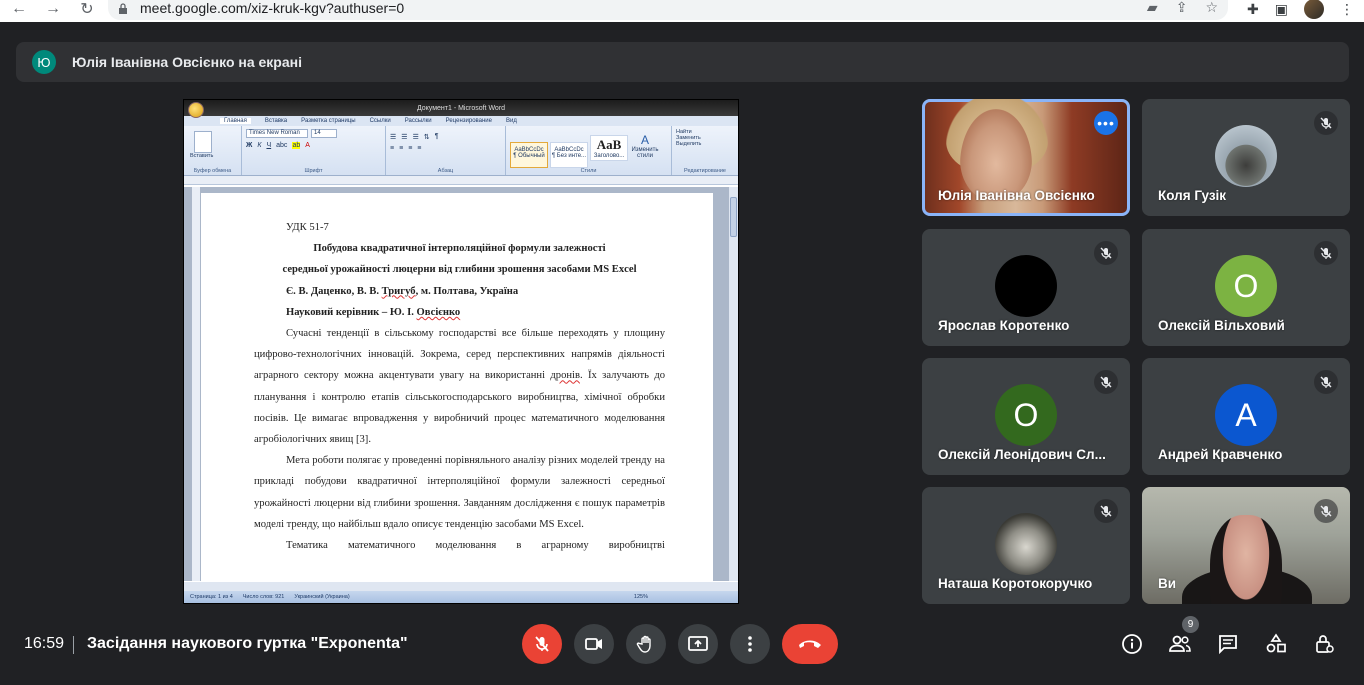 The image size is (1364, 685). Describe the element at coordinates (401, 148) in the screenshot. I see `align-center-icon: ≡` at that location.